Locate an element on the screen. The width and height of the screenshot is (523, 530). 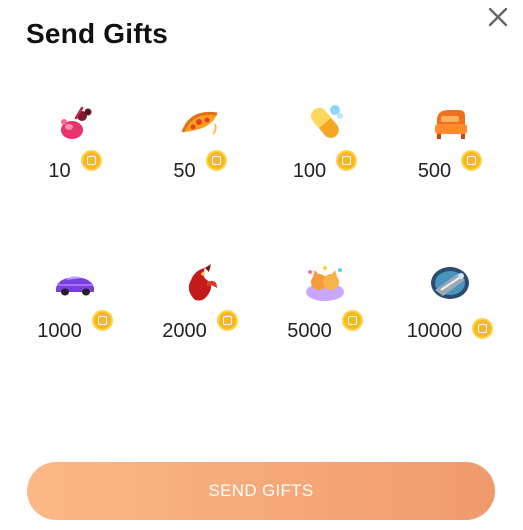
gift-item-pizza: 50 is located at coordinates (200, 141).